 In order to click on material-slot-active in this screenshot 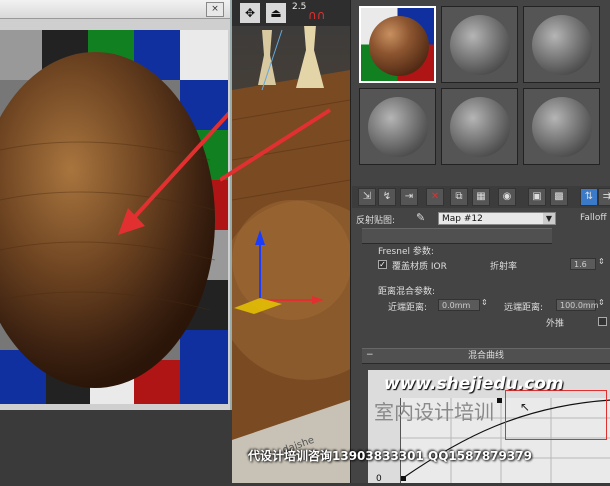, I will do `click(397, 44)`.